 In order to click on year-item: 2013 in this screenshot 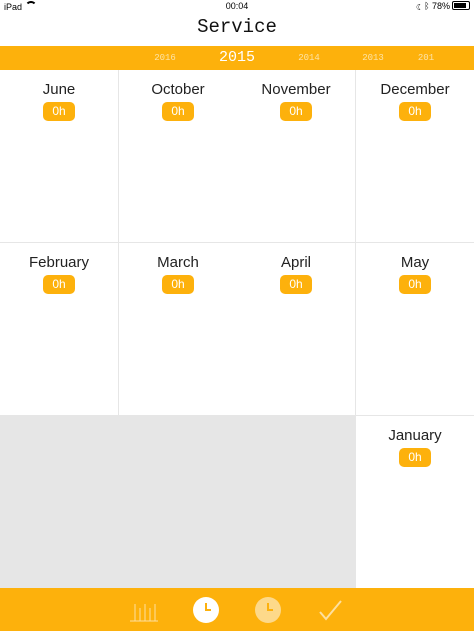, I will do `click(373, 58)`.